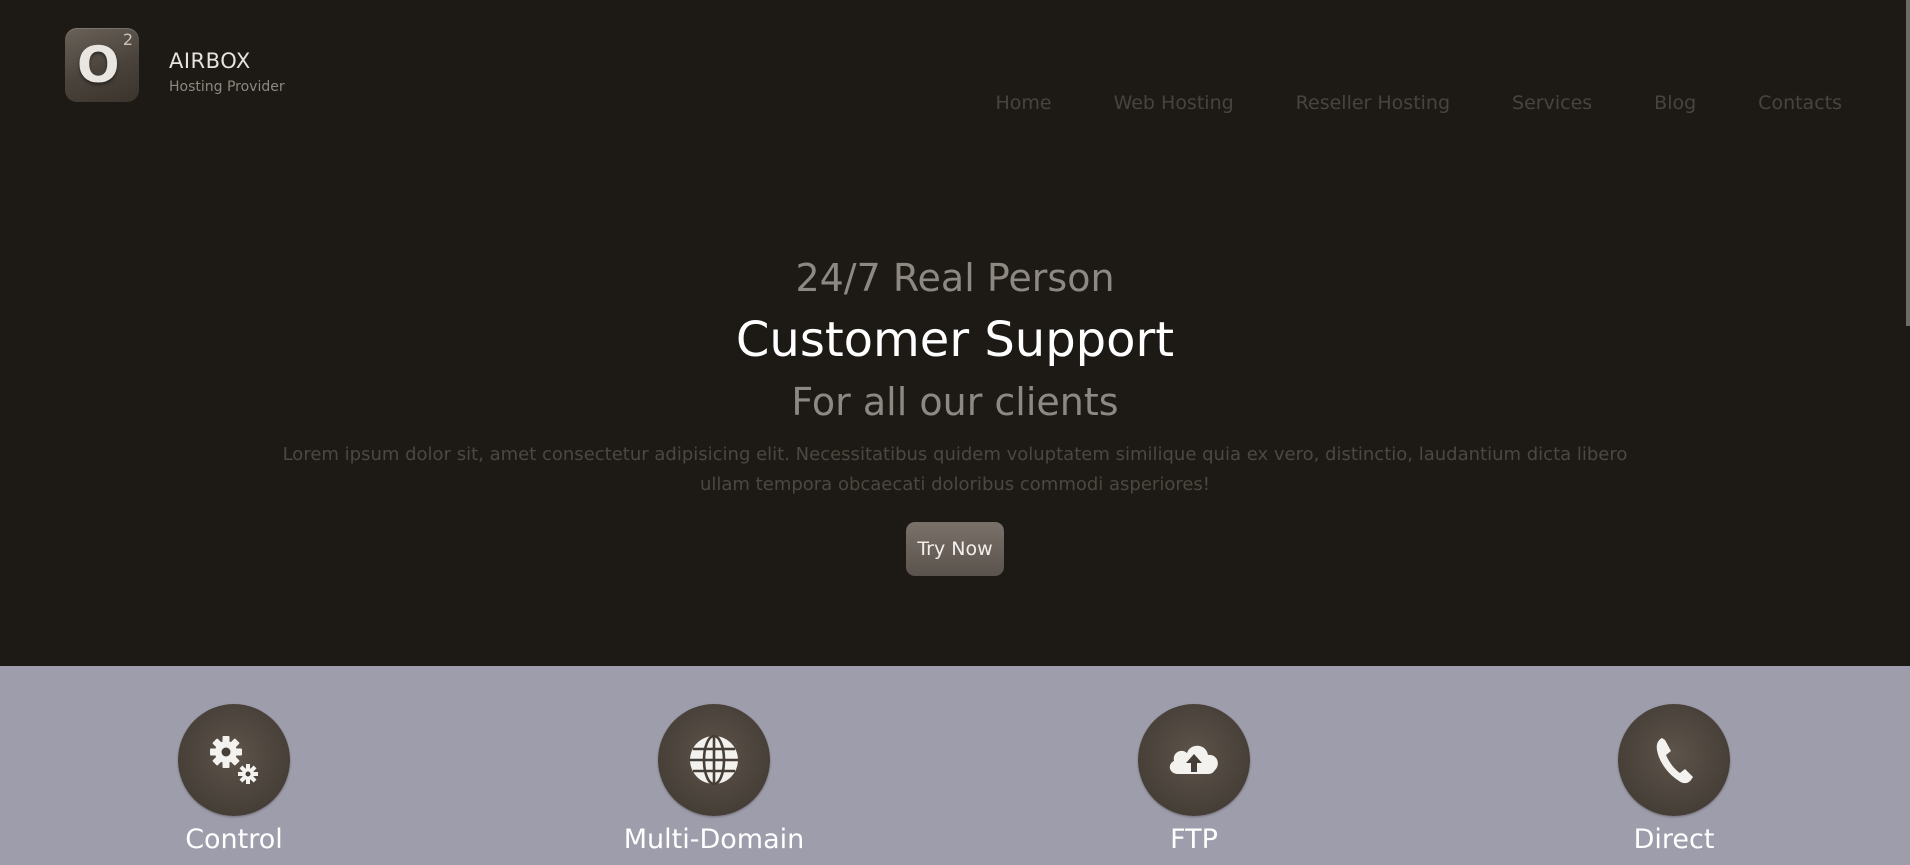 The width and height of the screenshot is (1910, 865). What do you see at coordinates (234, 760) in the screenshot?
I see `gears-icon` at bounding box center [234, 760].